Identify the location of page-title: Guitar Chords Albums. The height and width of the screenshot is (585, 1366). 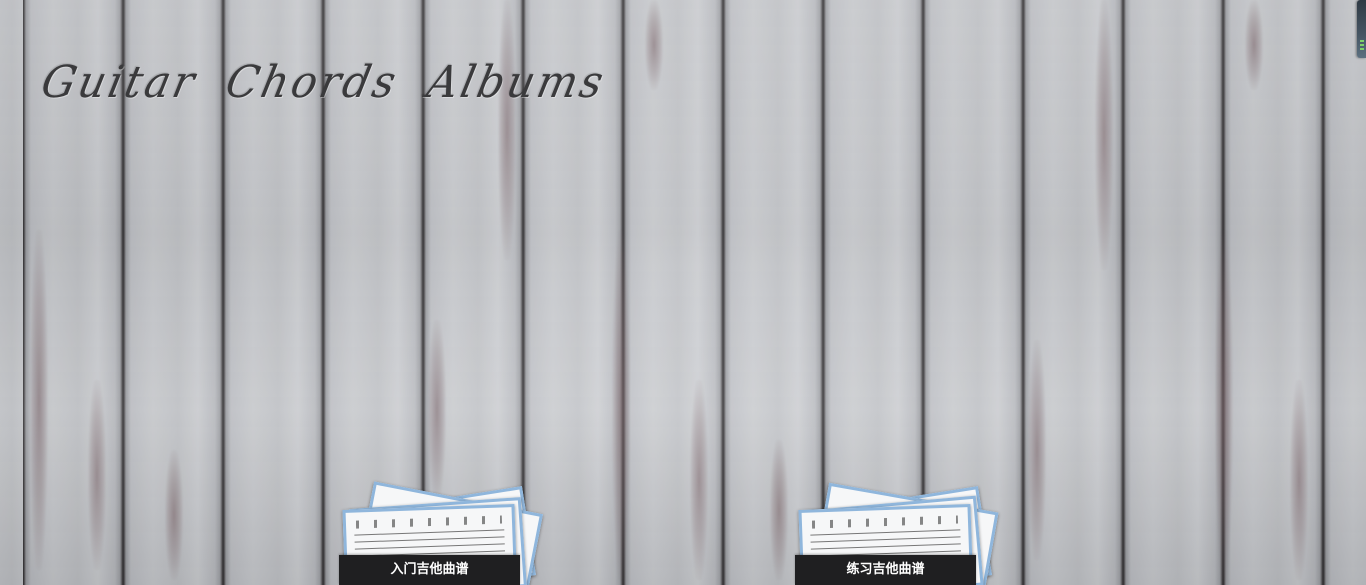
(324, 82).